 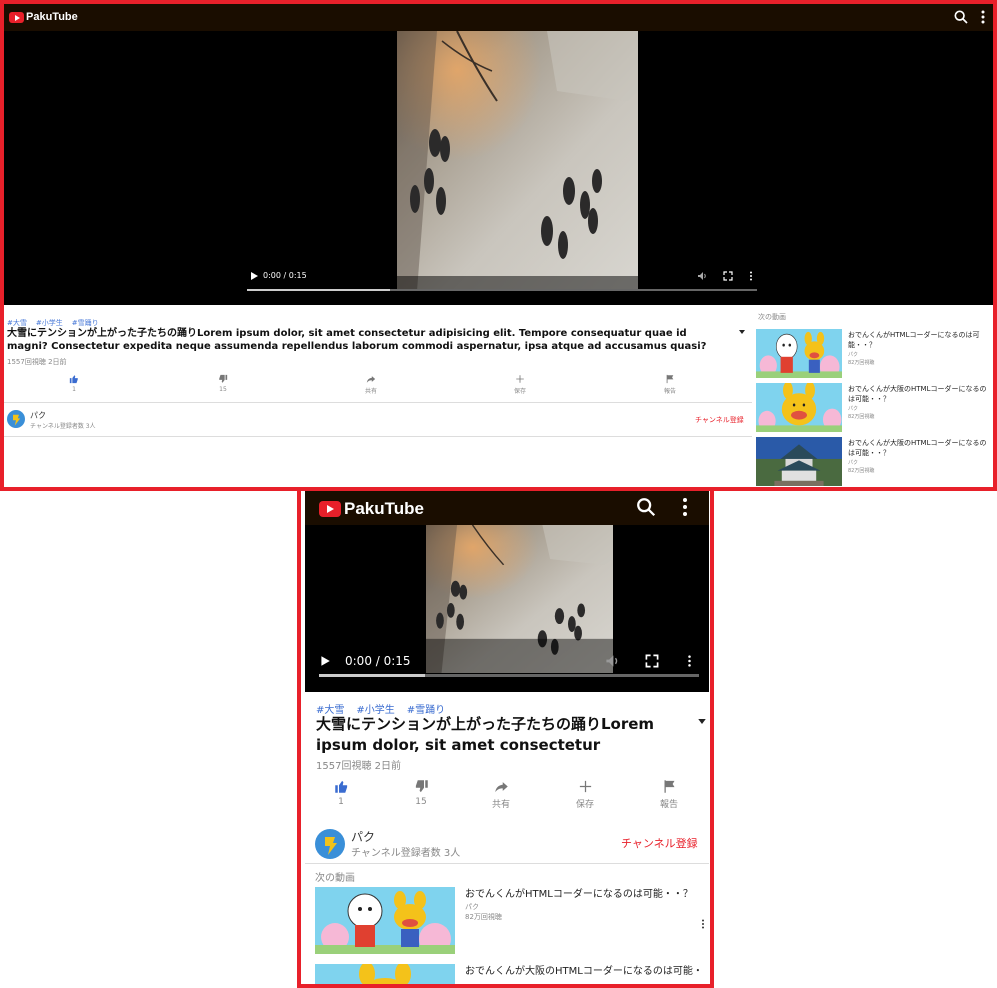 I want to click on video-meta: 1557回視聴 2日前, so click(x=37, y=362).